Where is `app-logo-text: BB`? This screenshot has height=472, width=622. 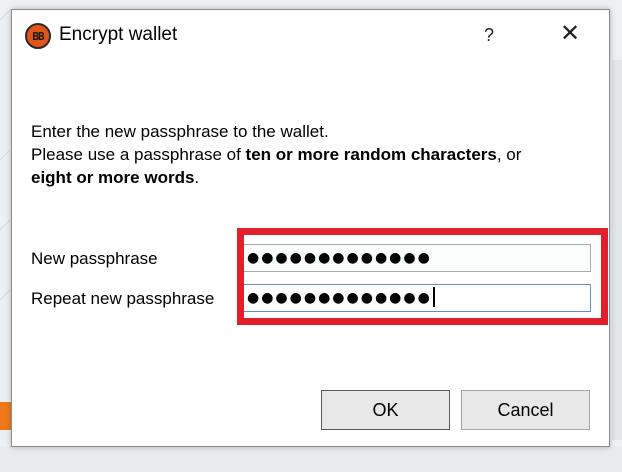 app-logo-text: BB is located at coordinates (38, 36).